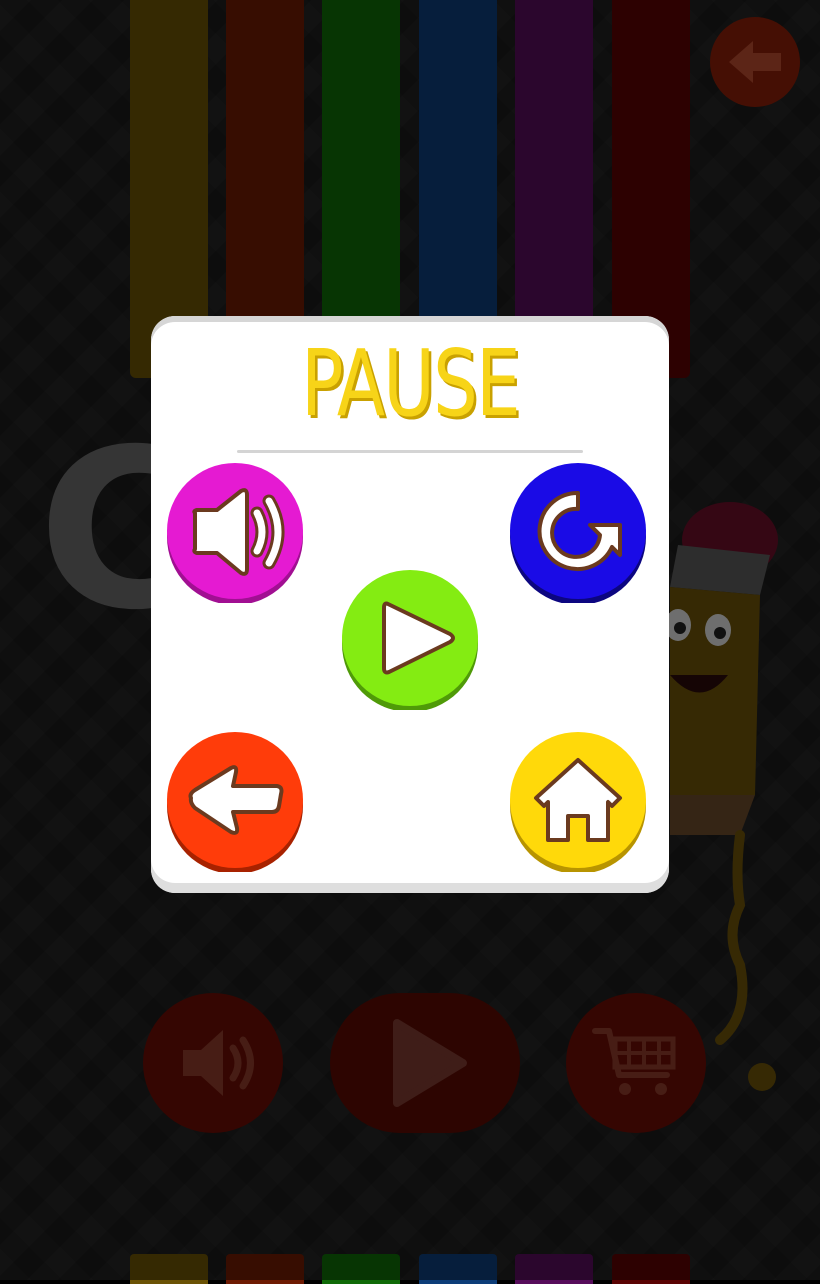  Describe the element at coordinates (410, 383) in the screenshot. I see `pause-title: PAUSE` at that location.